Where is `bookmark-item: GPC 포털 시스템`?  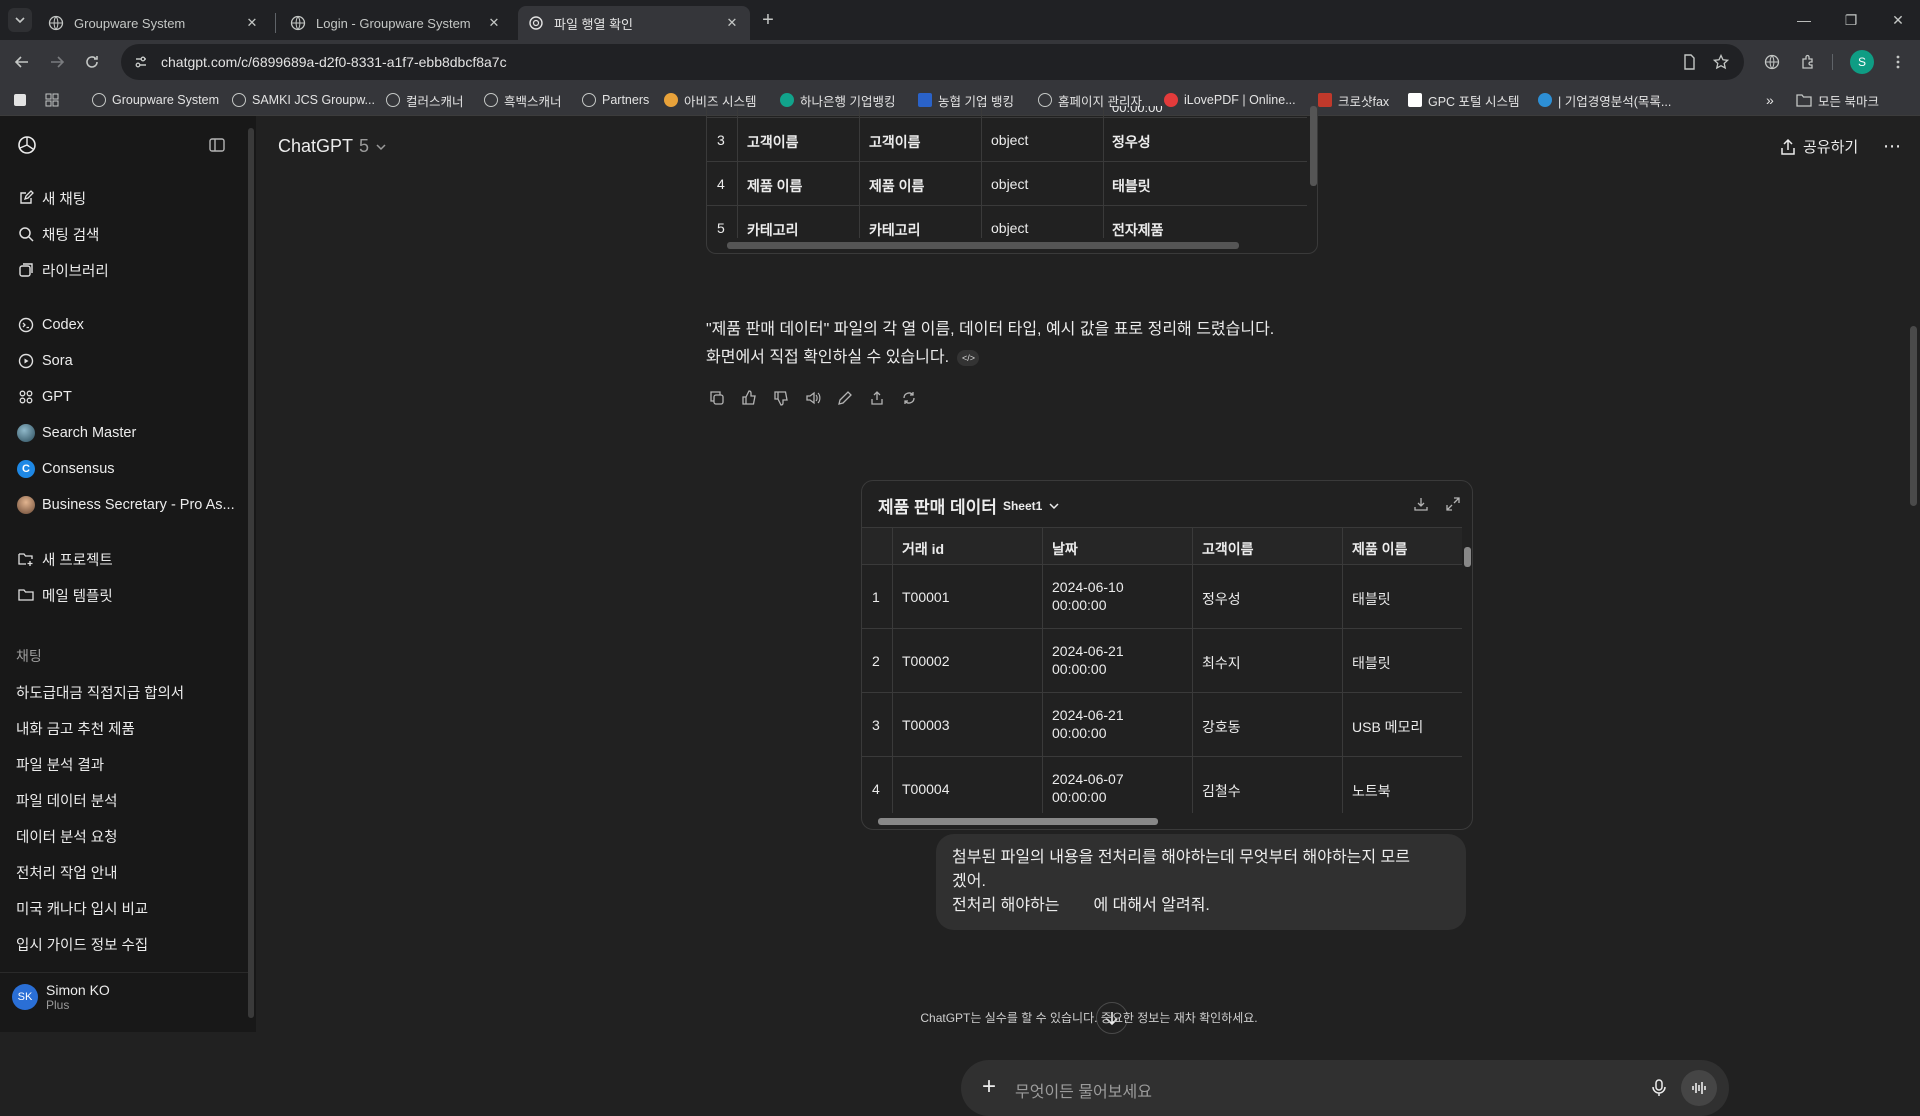 bookmark-item: GPC 포털 시스템 is located at coordinates (1464, 100).